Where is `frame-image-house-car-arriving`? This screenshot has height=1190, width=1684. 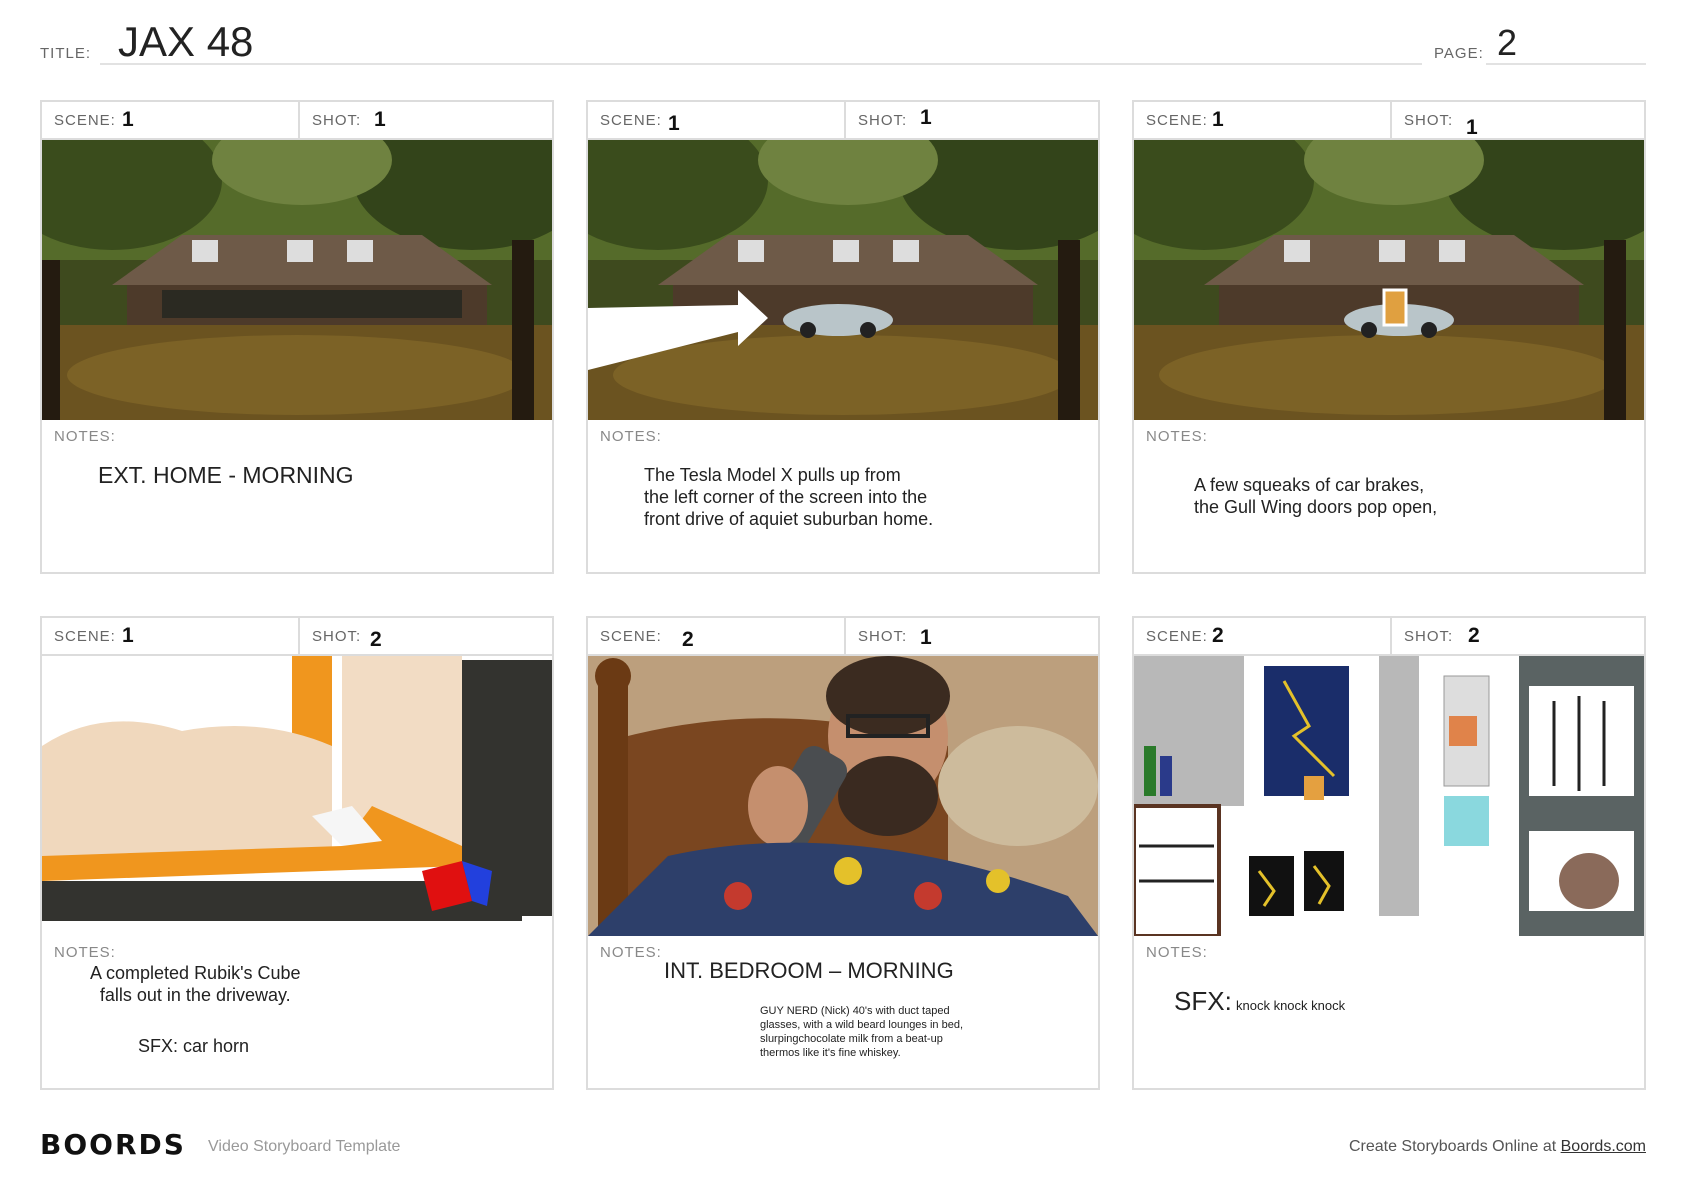
frame-image-house-car-arriving is located at coordinates (843, 280).